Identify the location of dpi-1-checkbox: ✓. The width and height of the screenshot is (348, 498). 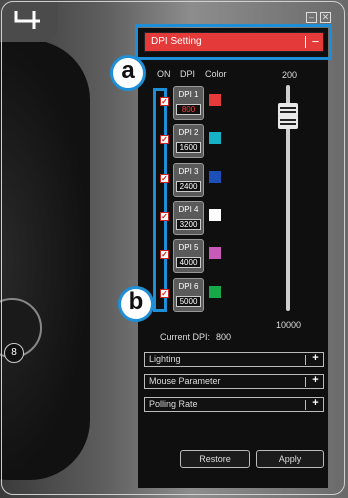
(164, 101).